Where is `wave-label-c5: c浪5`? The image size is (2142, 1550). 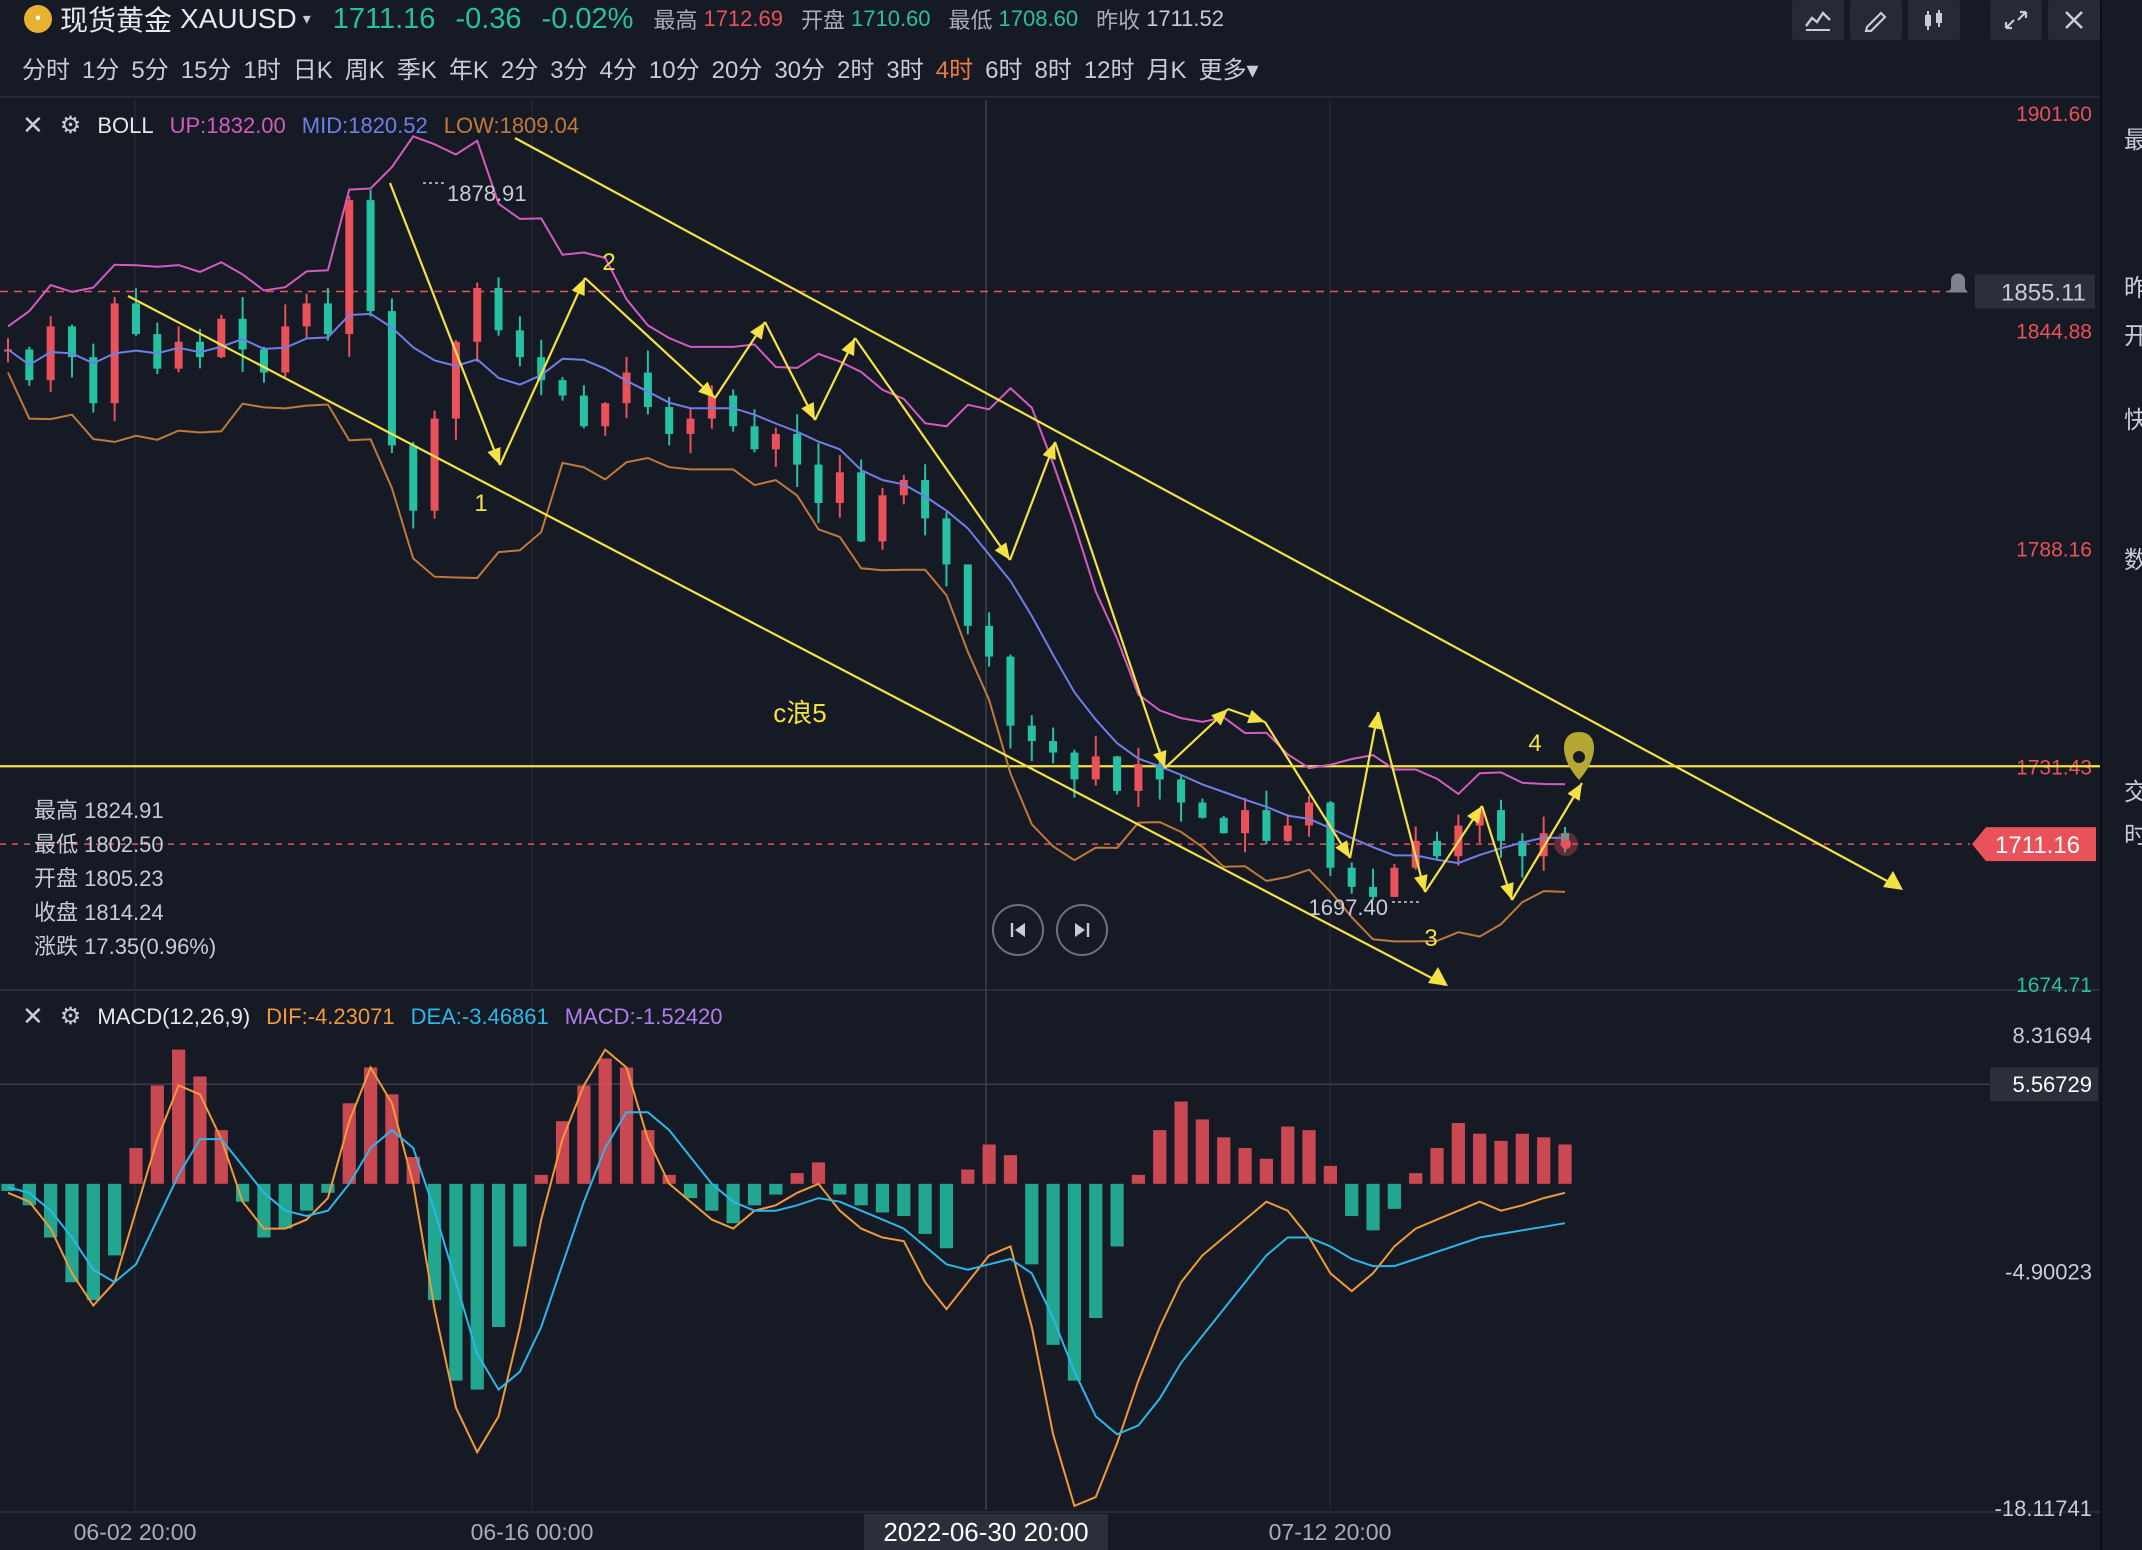 wave-label-c5: c浪5 is located at coordinates (799, 713).